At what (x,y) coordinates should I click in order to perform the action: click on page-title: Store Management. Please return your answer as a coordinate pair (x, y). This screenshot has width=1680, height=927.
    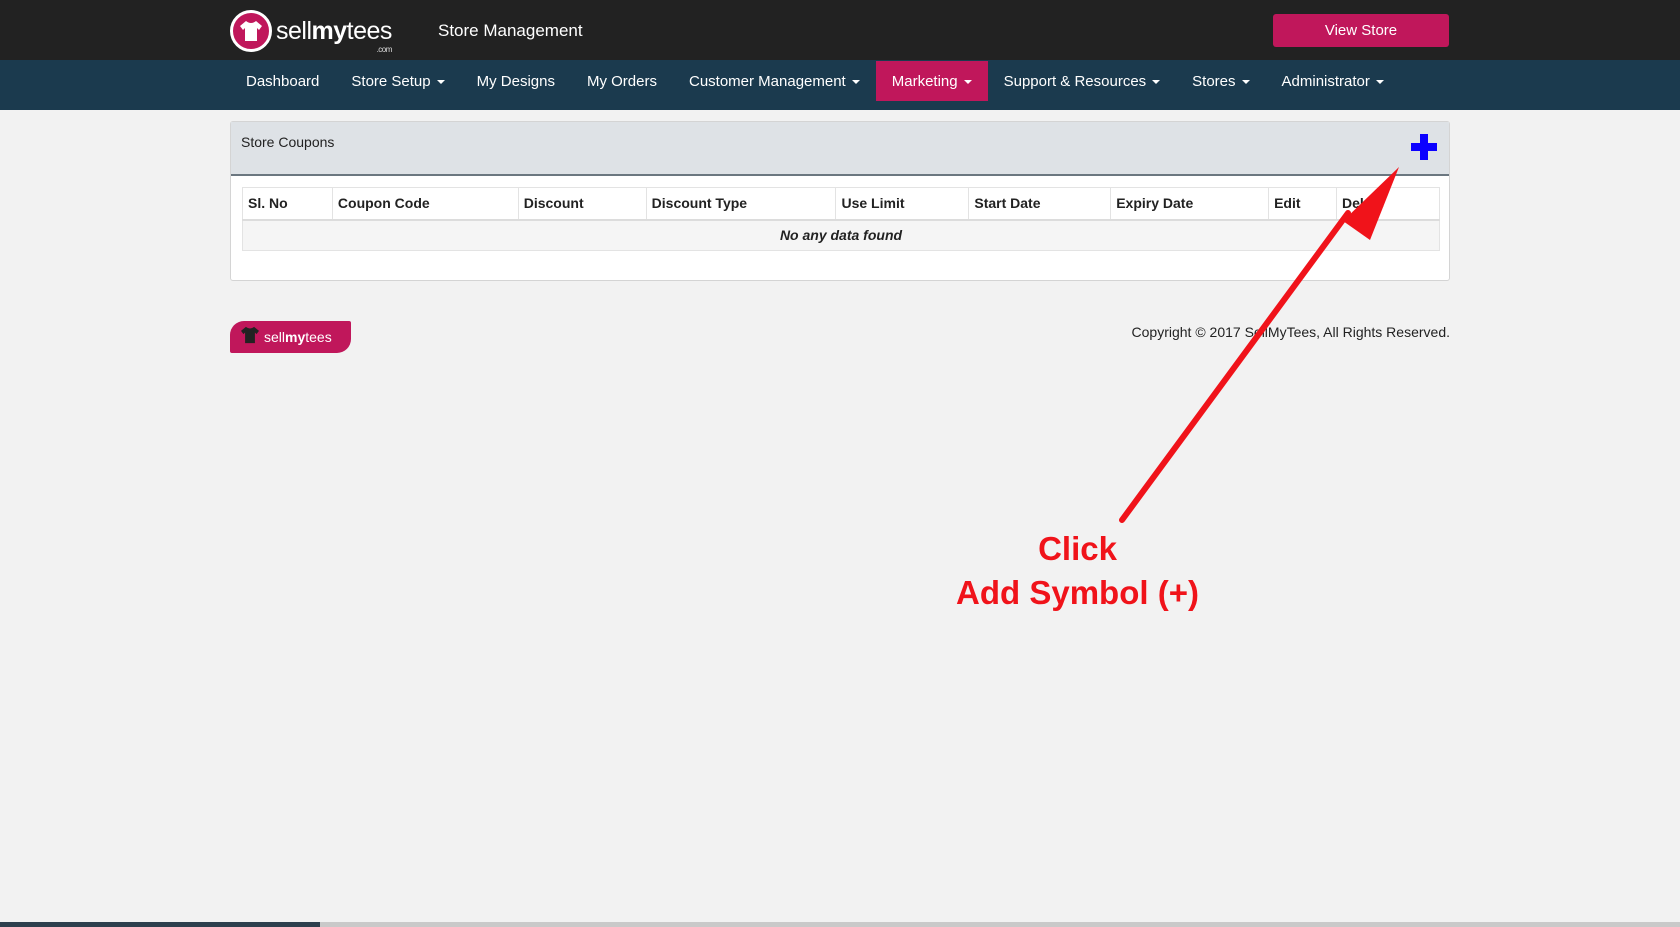
    Looking at the image, I should click on (510, 30).